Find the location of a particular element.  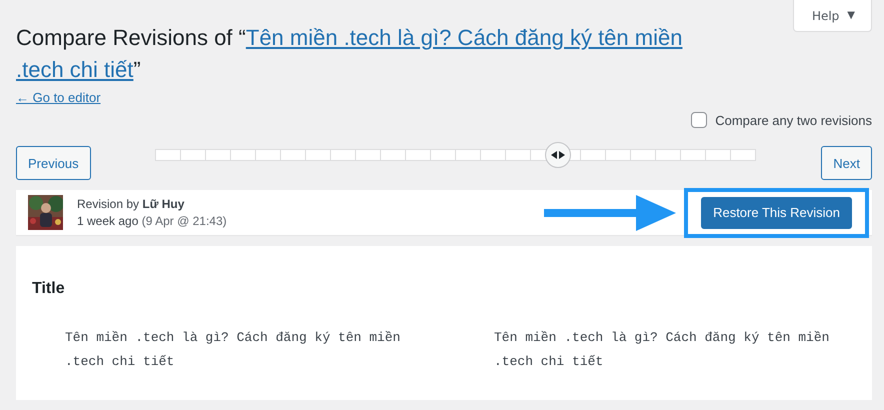

compare-checkbox is located at coordinates (699, 120).